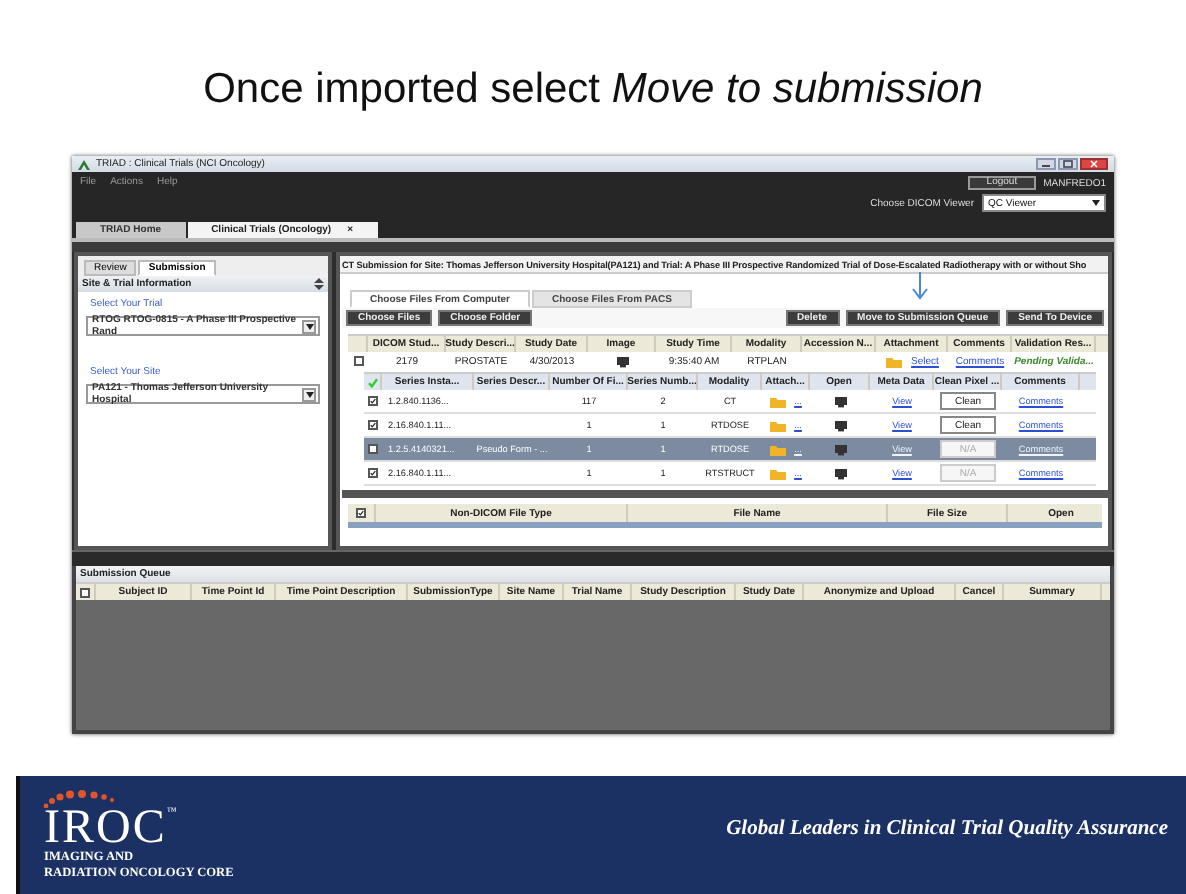  Describe the element at coordinates (1046, 164) in the screenshot. I see `minimize-icon` at that location.